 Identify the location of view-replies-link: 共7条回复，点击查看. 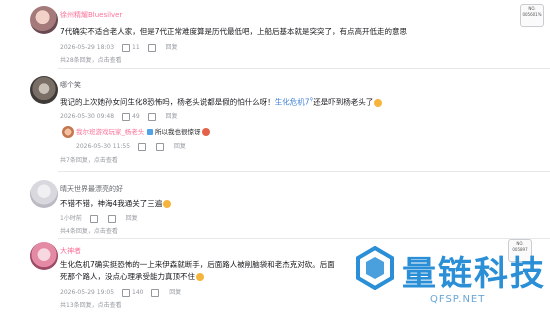
(89, 159).